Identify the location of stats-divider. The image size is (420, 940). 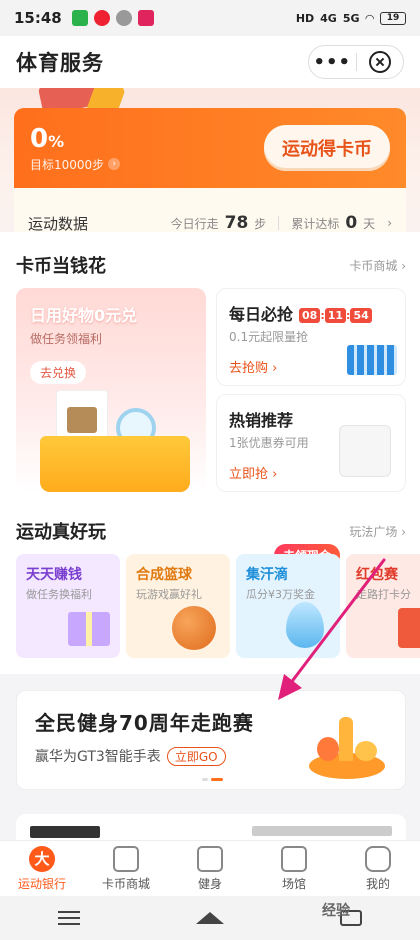
(279, 223).